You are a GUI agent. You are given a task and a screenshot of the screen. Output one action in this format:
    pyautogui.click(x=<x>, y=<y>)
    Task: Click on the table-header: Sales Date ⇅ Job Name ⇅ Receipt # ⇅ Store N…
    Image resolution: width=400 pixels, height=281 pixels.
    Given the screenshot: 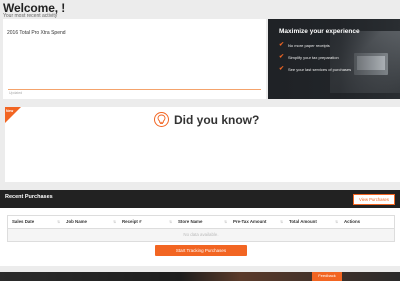 What is the action you would take?
    pyautogui.click(x=201, y=222)
    